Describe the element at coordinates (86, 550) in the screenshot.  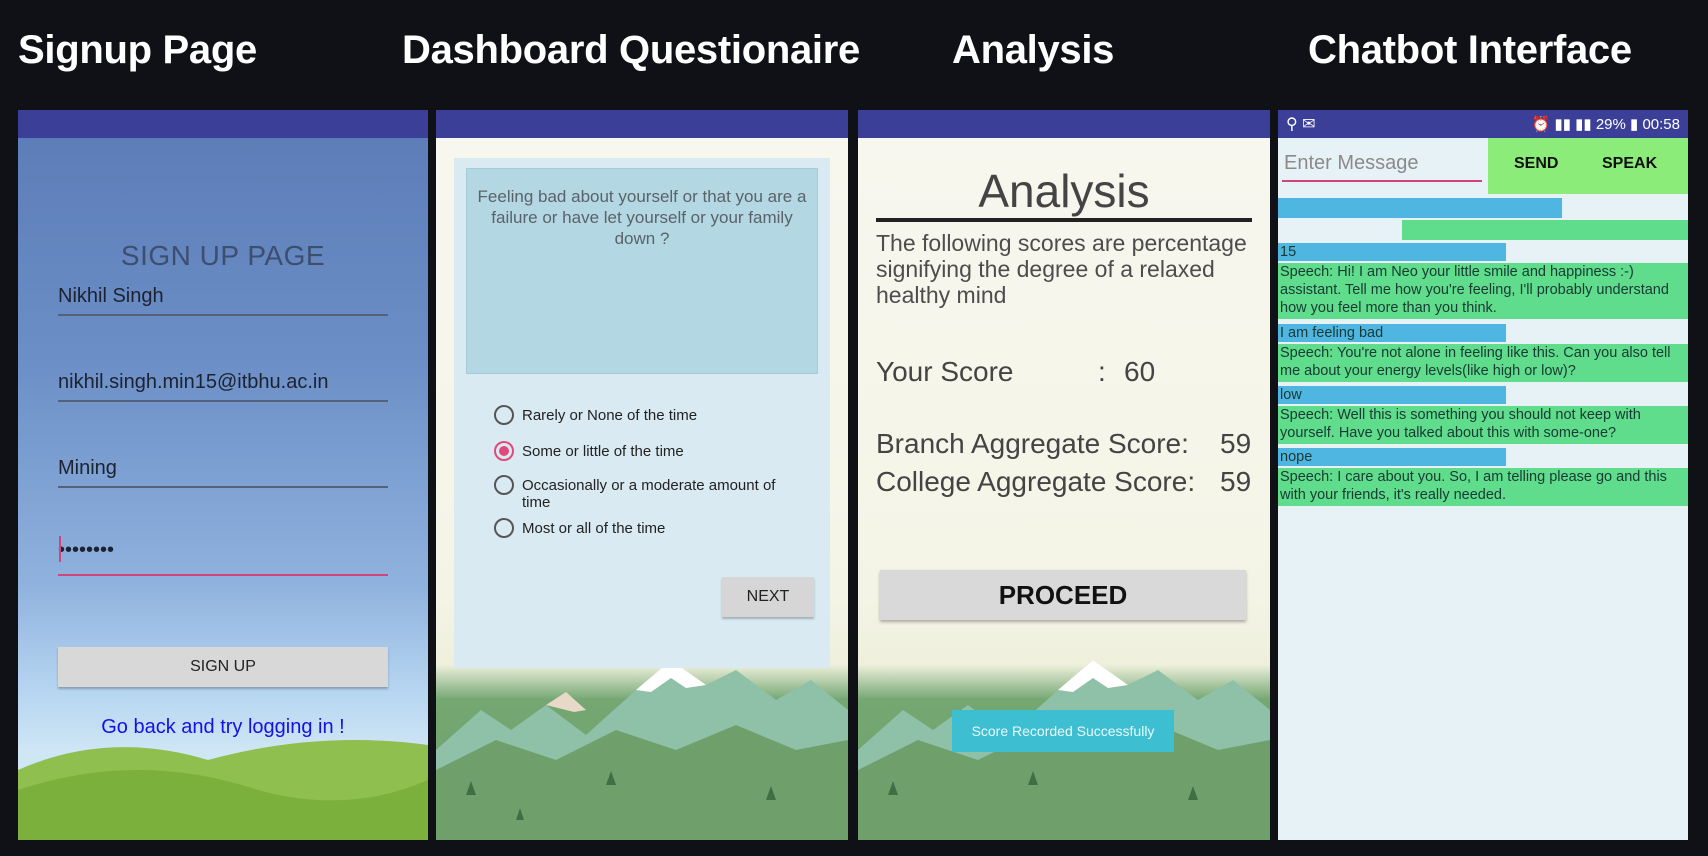
I see `password-value: ••••••••` at that location.